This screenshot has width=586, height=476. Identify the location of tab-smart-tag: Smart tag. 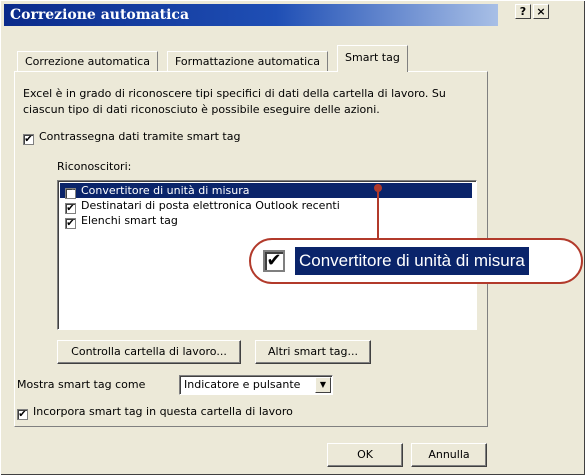
(372, 58).